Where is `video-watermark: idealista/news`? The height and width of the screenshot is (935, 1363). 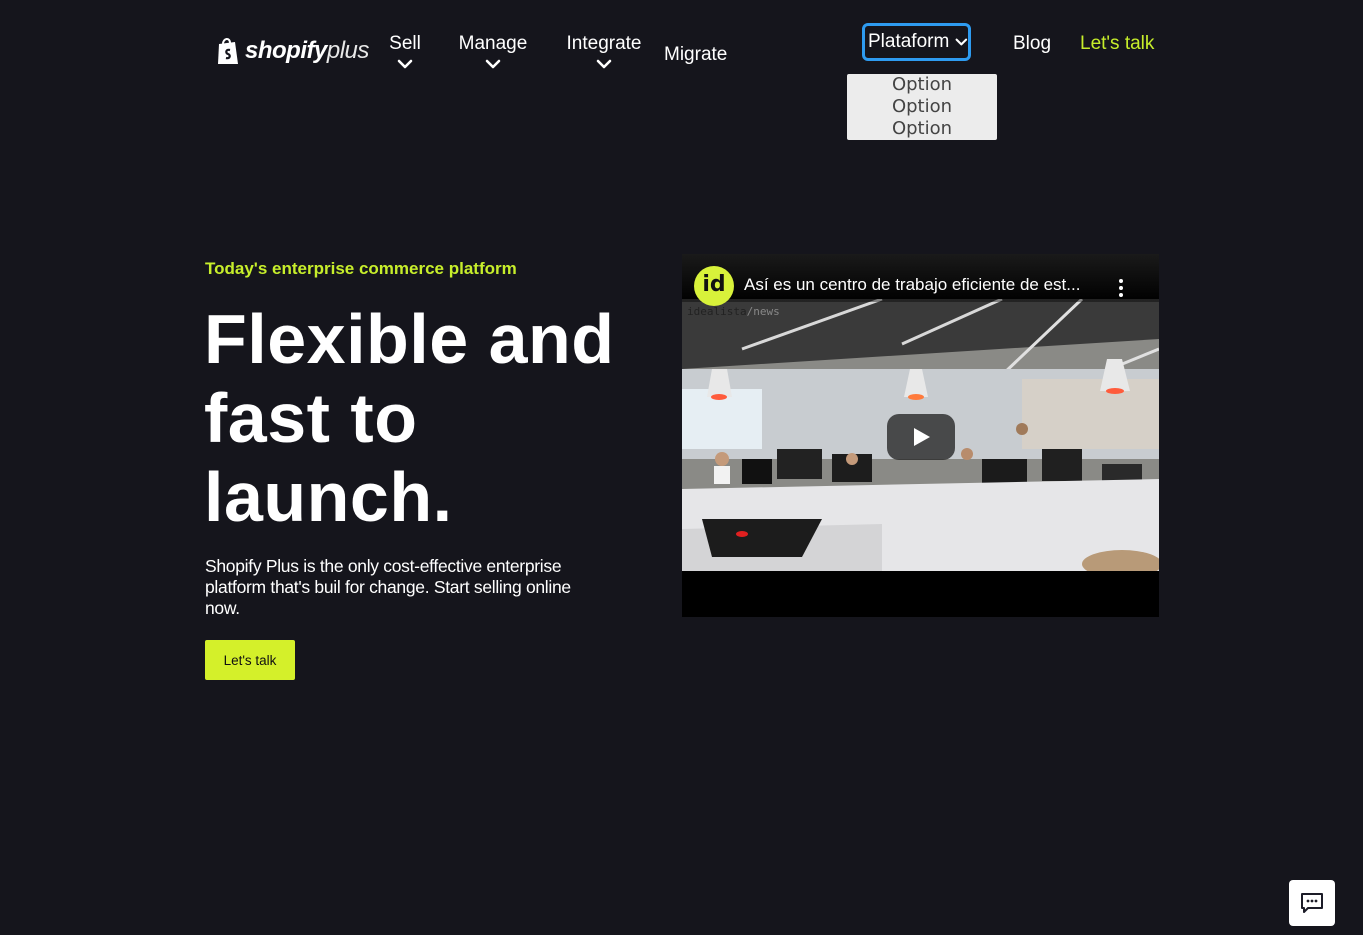 video-watermark: idealista/news is located at coordinates (733, 311).